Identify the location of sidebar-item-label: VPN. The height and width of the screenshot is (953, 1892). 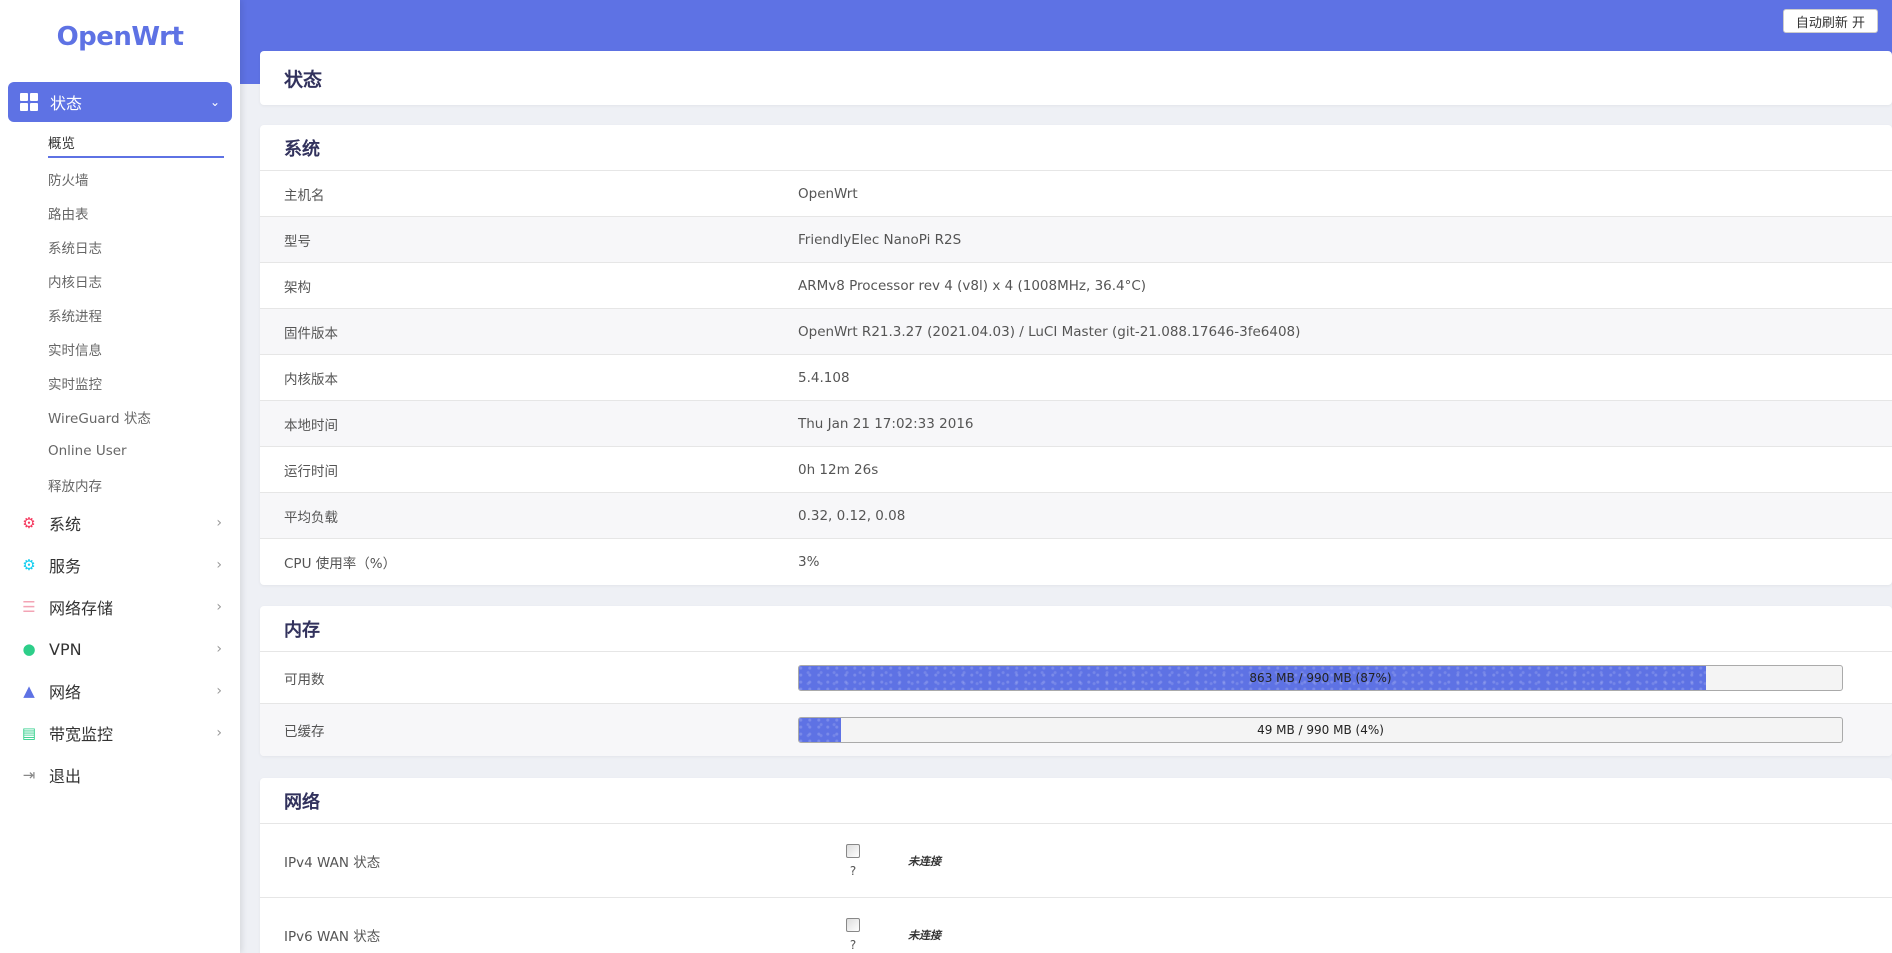
(65, 649).